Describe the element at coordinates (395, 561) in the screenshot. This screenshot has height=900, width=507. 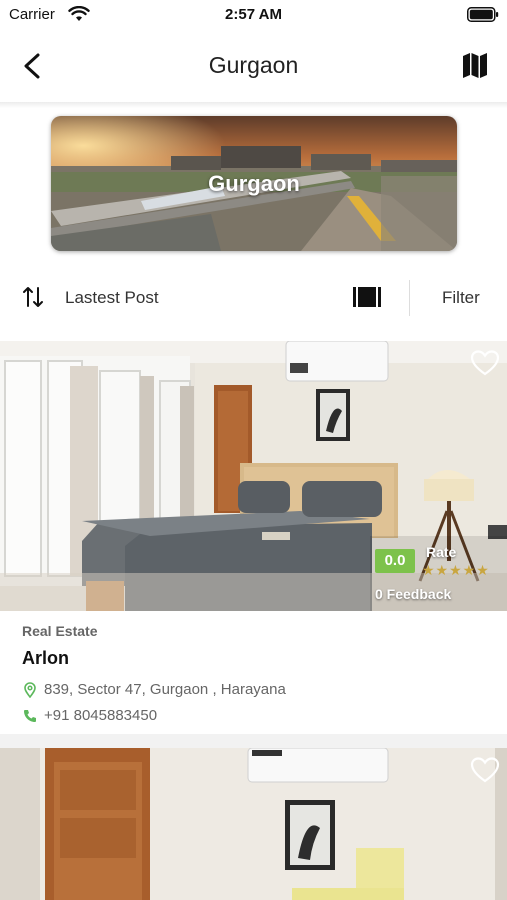
I see `rating-badge: 0.0` at that location.